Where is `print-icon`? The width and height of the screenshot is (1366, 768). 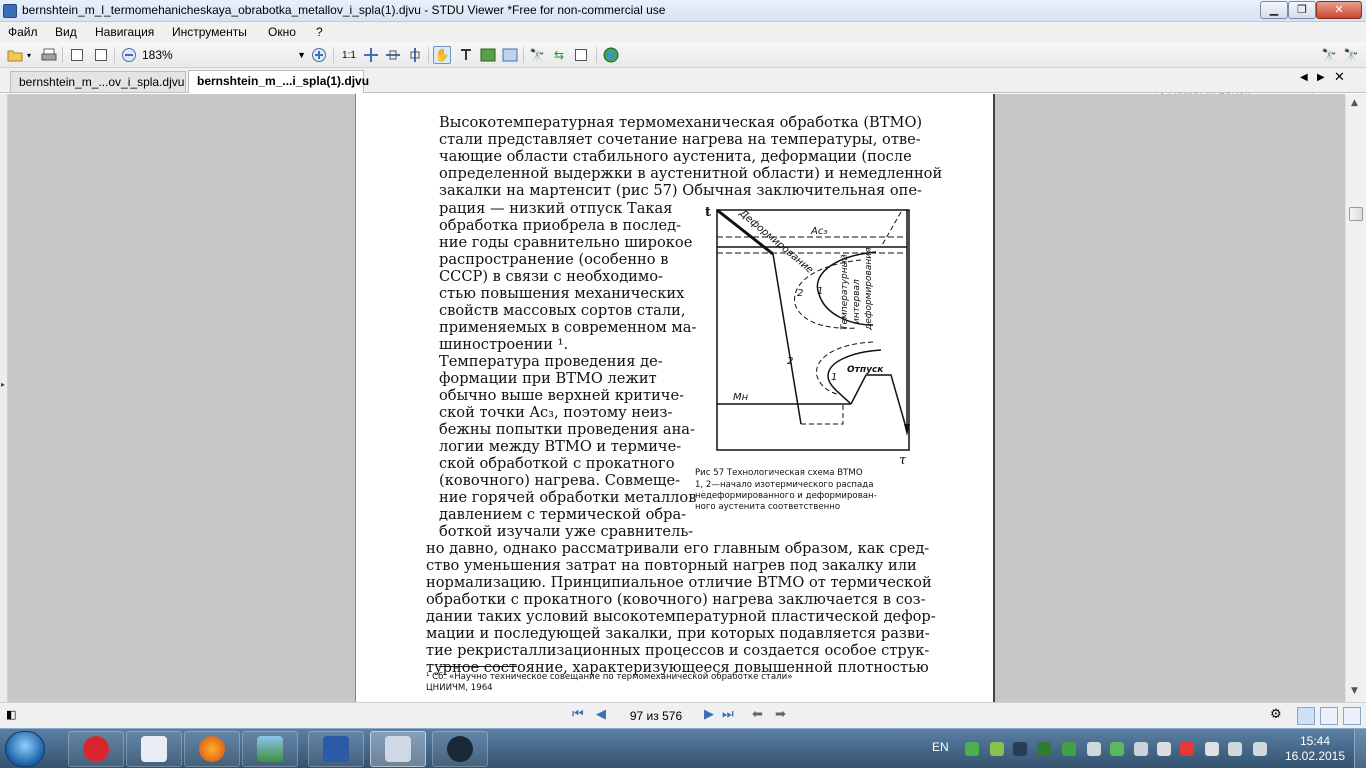 print-icon is located at coordinates (49, 55).